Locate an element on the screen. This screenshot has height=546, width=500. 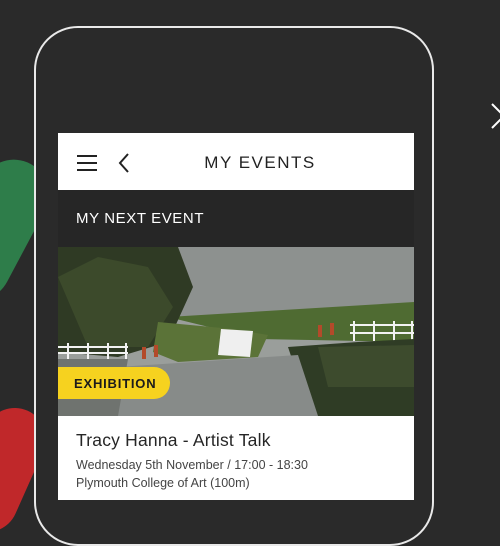
close-icon is located at coordinates (494, 116).